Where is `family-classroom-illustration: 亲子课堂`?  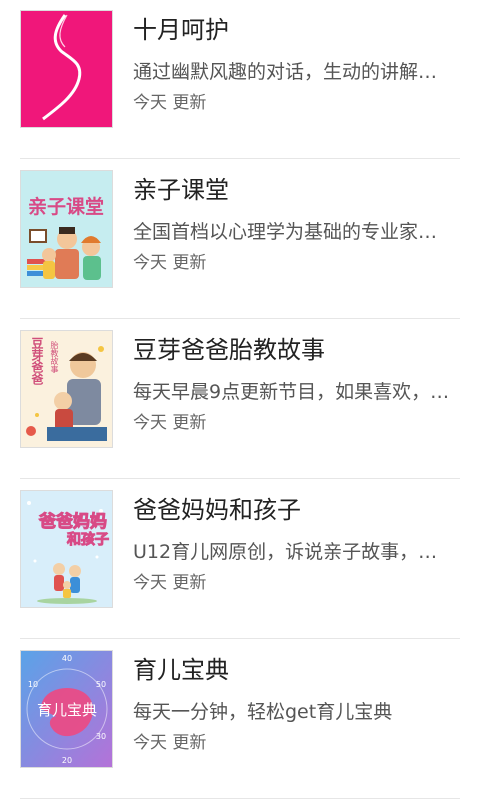 family-classroom-illustration: 亲子课堂 is located at coordinates (66, 229).